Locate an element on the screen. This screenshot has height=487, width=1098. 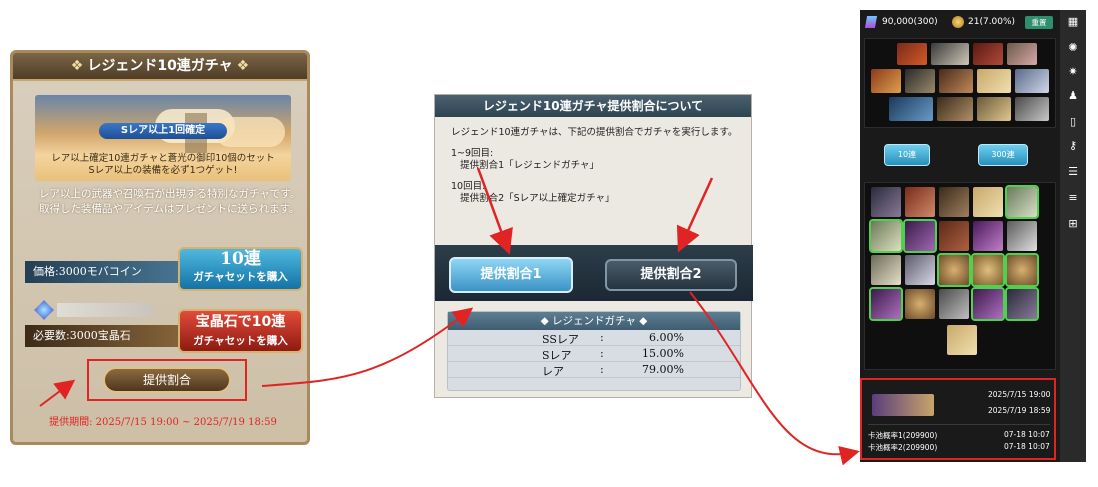
offer-period: 提供期間: 2025/7/15 19:00 ~ 2025/7/19 18:59 is located at coordinates (163, 422).